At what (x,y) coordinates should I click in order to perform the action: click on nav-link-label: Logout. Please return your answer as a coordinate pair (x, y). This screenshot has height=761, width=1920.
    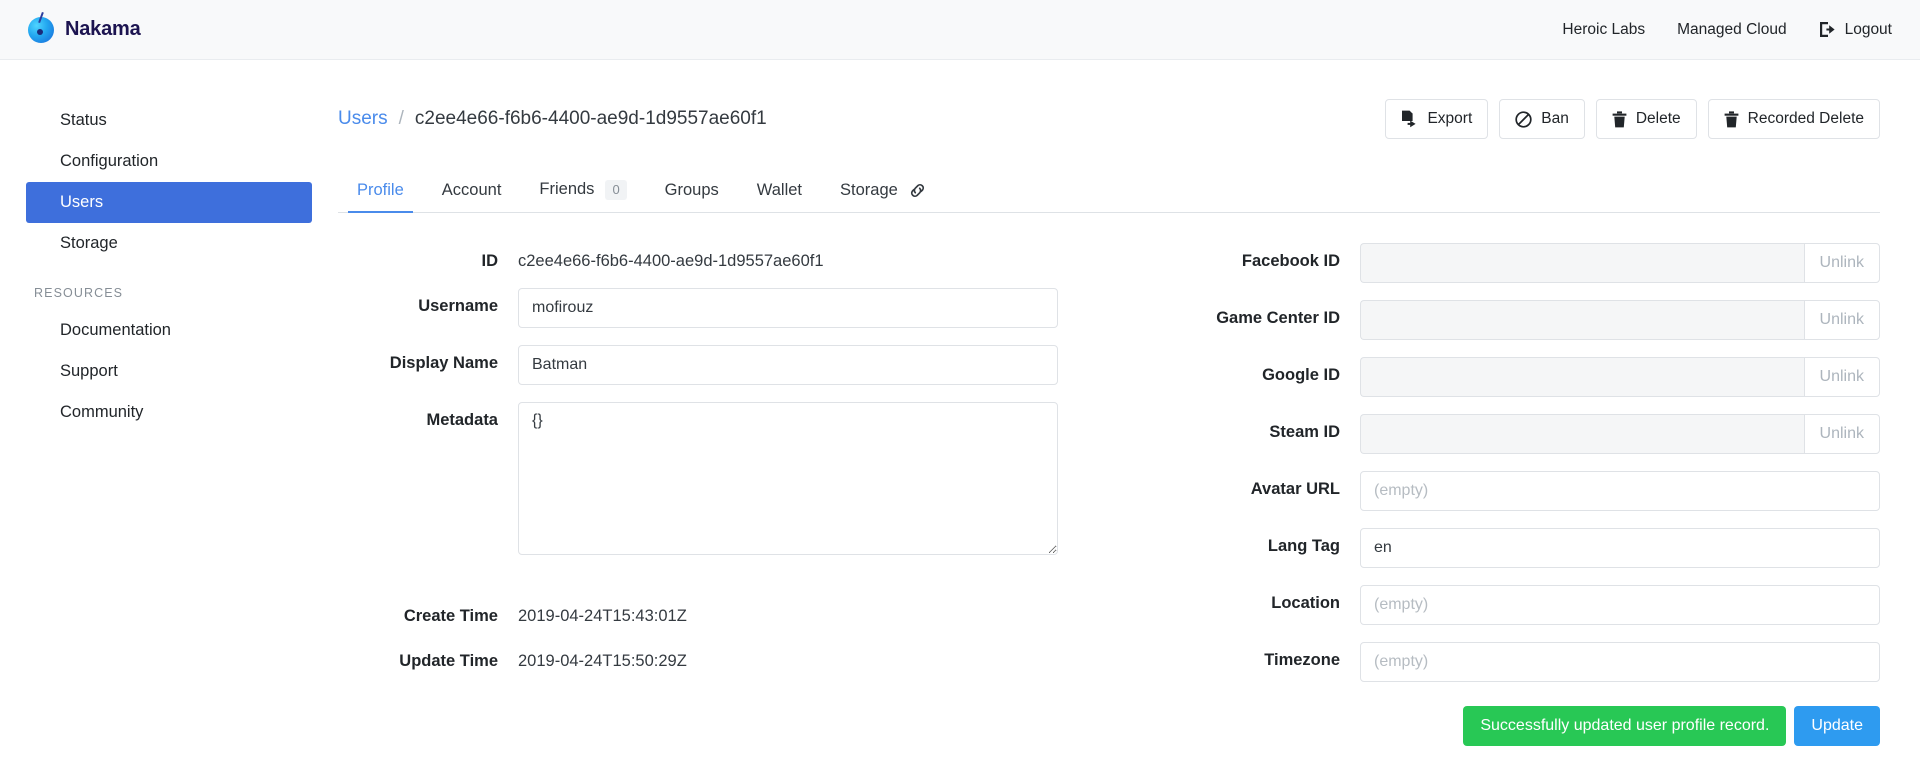
    Looking at the image, I should click on (1868, 29).